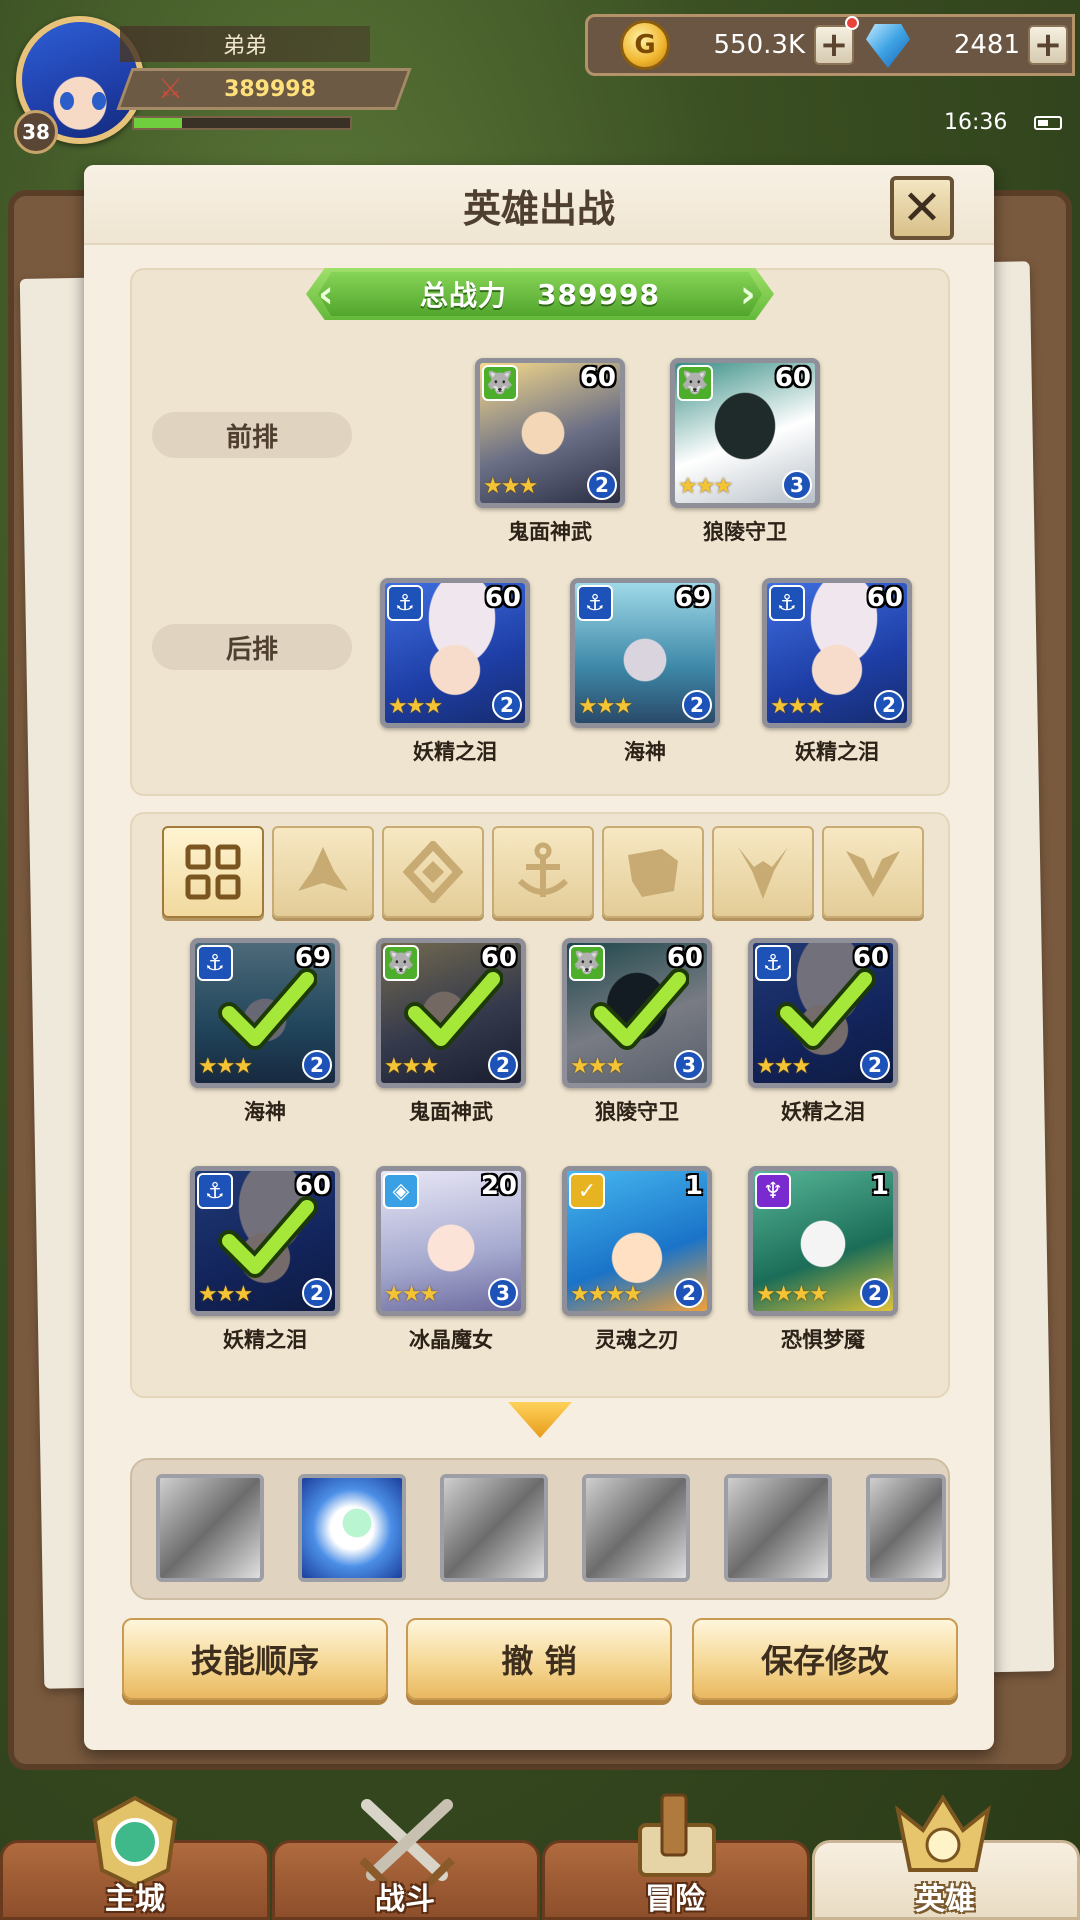 The height and width of the screenshot is (1920, 1080). Describe the element at coordinates (748, 294) in the screenshot. I see `chevron-right-icon: ›` at that location.